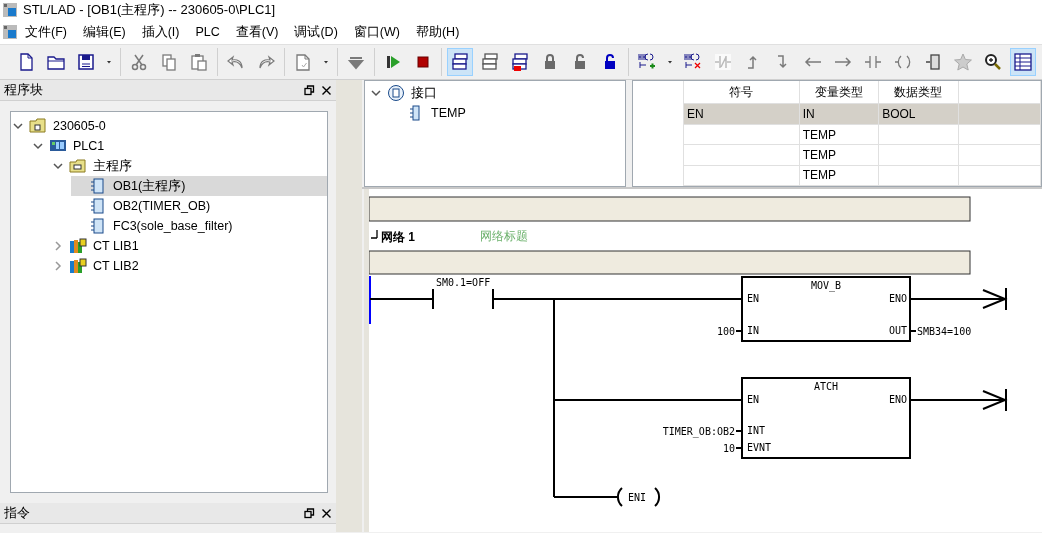 Image resolution: width=1042 pixels, height=533 pixels. Describe the element at coordinates (10, 32) in the screenshot. I see `document-icon` at that location.